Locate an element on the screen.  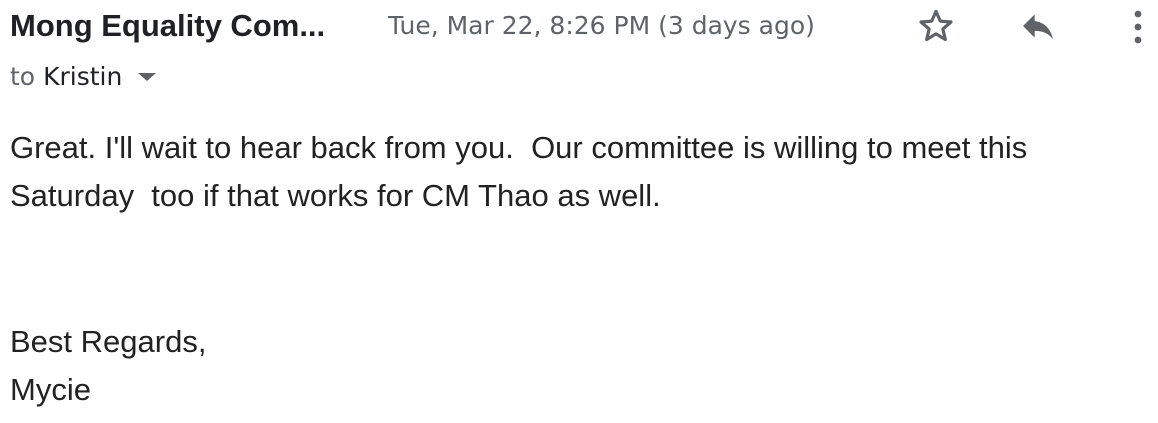
more-vert-icon is located at coordinates (1138, 27).